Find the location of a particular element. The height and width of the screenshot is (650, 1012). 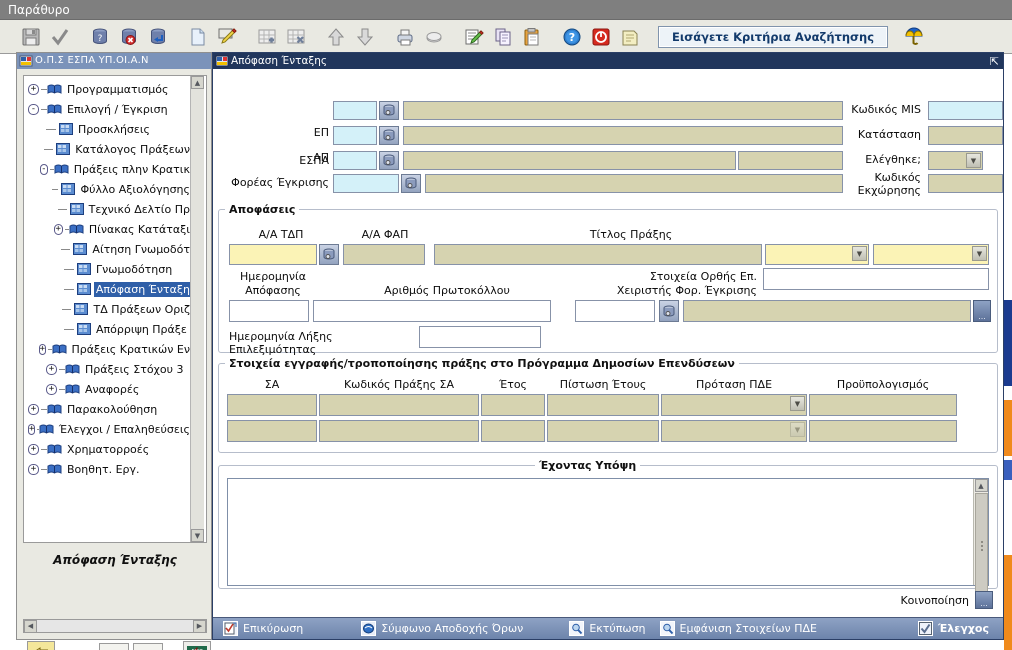

ep-code-input is located at coordinates (355, 135).